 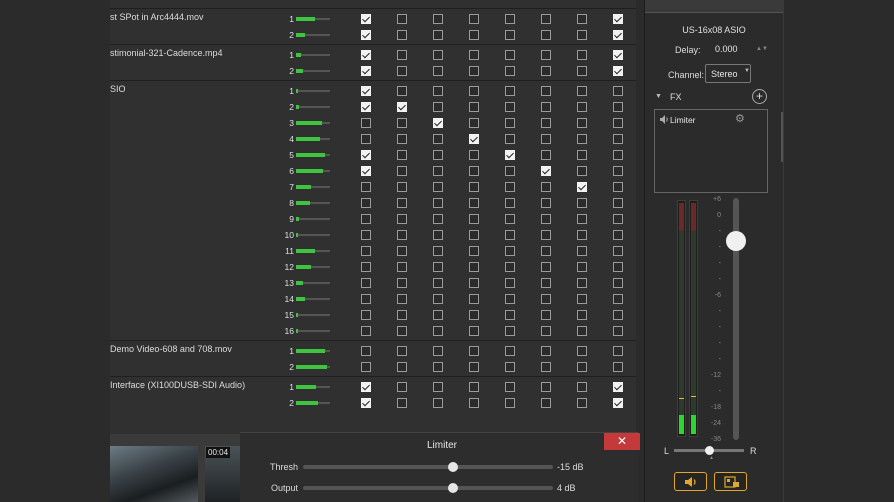 What do you see at coordinates (154, 474) in the screenshot?
I see `preview-thumbnail` at bounding box center [154, 474].